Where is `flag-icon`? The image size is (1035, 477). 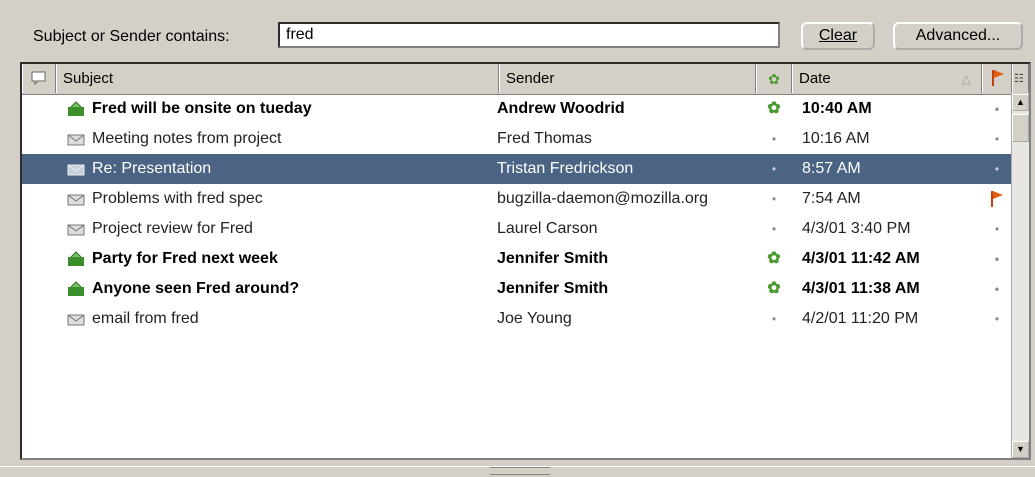 flag-icon is located at coordinates (998, 78).